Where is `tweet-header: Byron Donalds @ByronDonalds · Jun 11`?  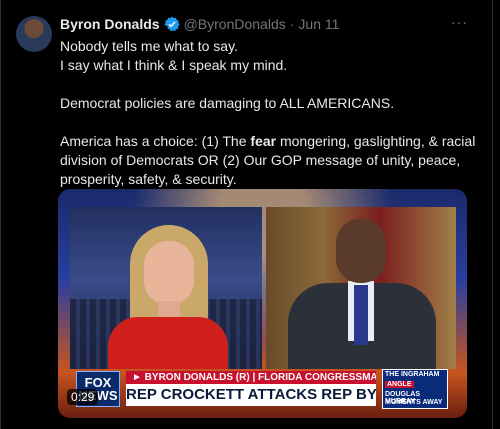
tweet-header: Byron Donalds @ByronDonalds · Jun 11 is located at coordinates (199, 24).